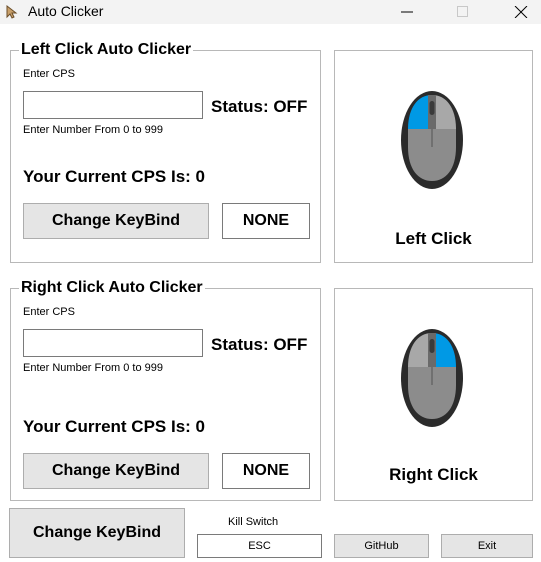  I want to click on left-current-cps: Your Current CPS Is: 0, so click(114, 176).